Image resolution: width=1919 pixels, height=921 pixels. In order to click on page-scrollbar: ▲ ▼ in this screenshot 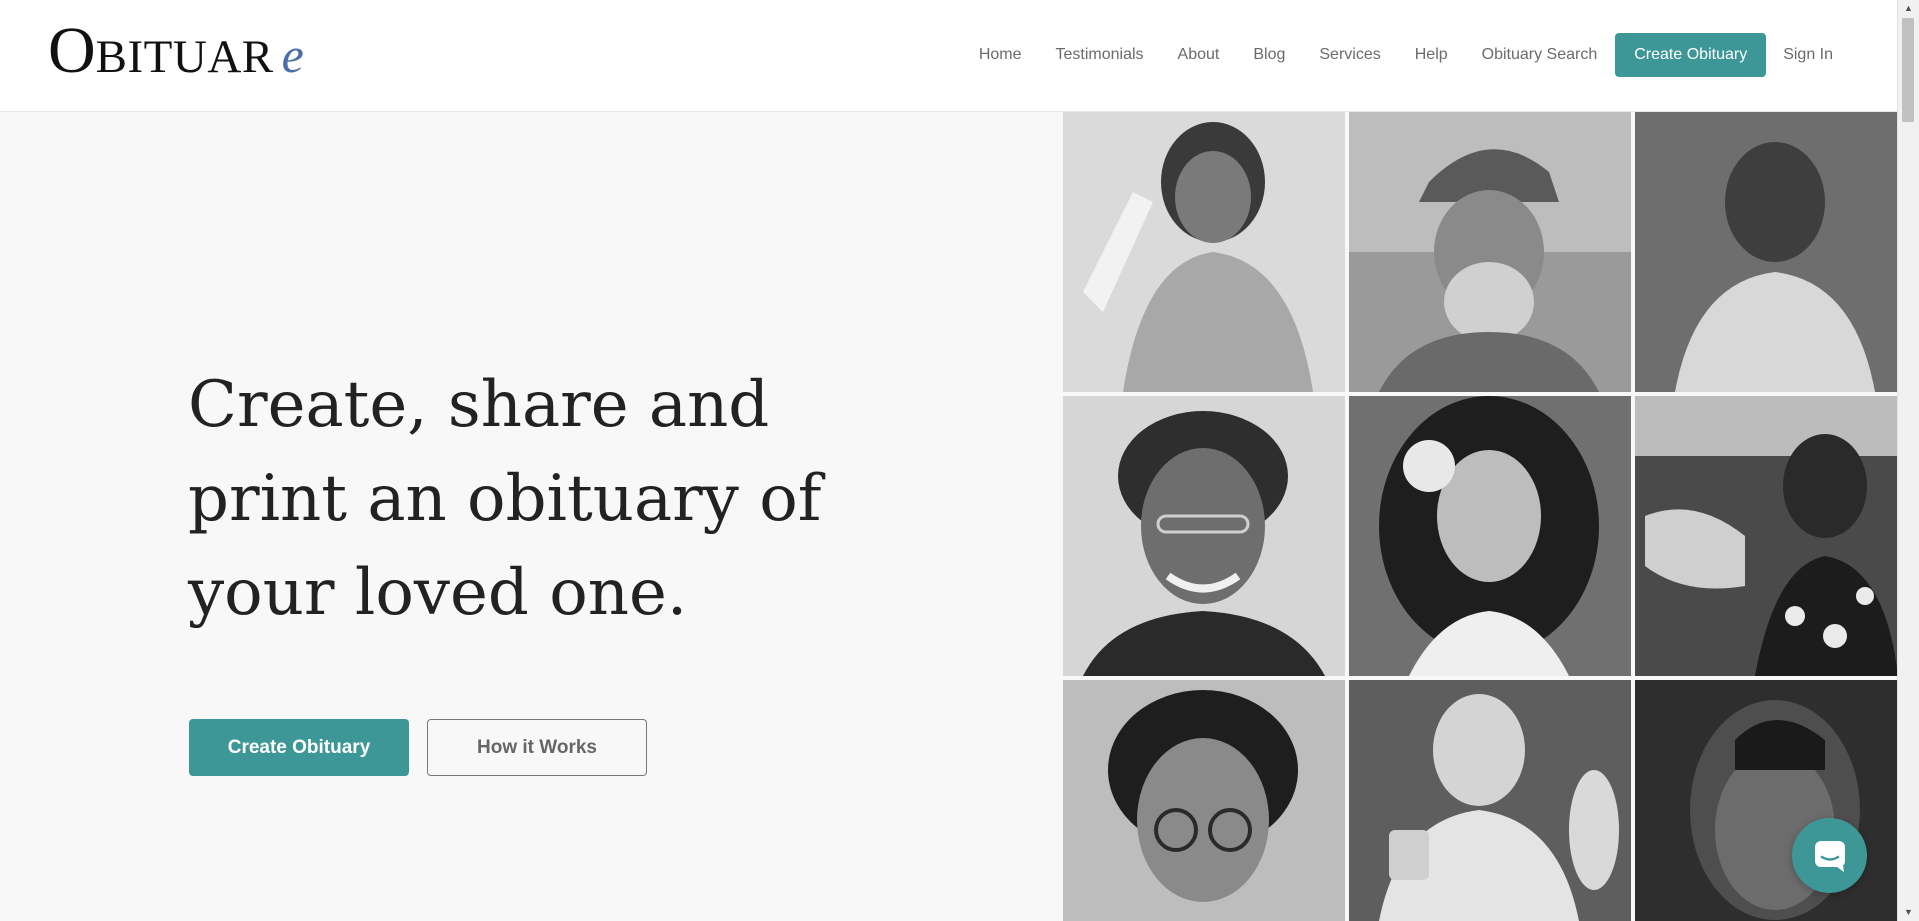, I will do `click(1908, 460)`.